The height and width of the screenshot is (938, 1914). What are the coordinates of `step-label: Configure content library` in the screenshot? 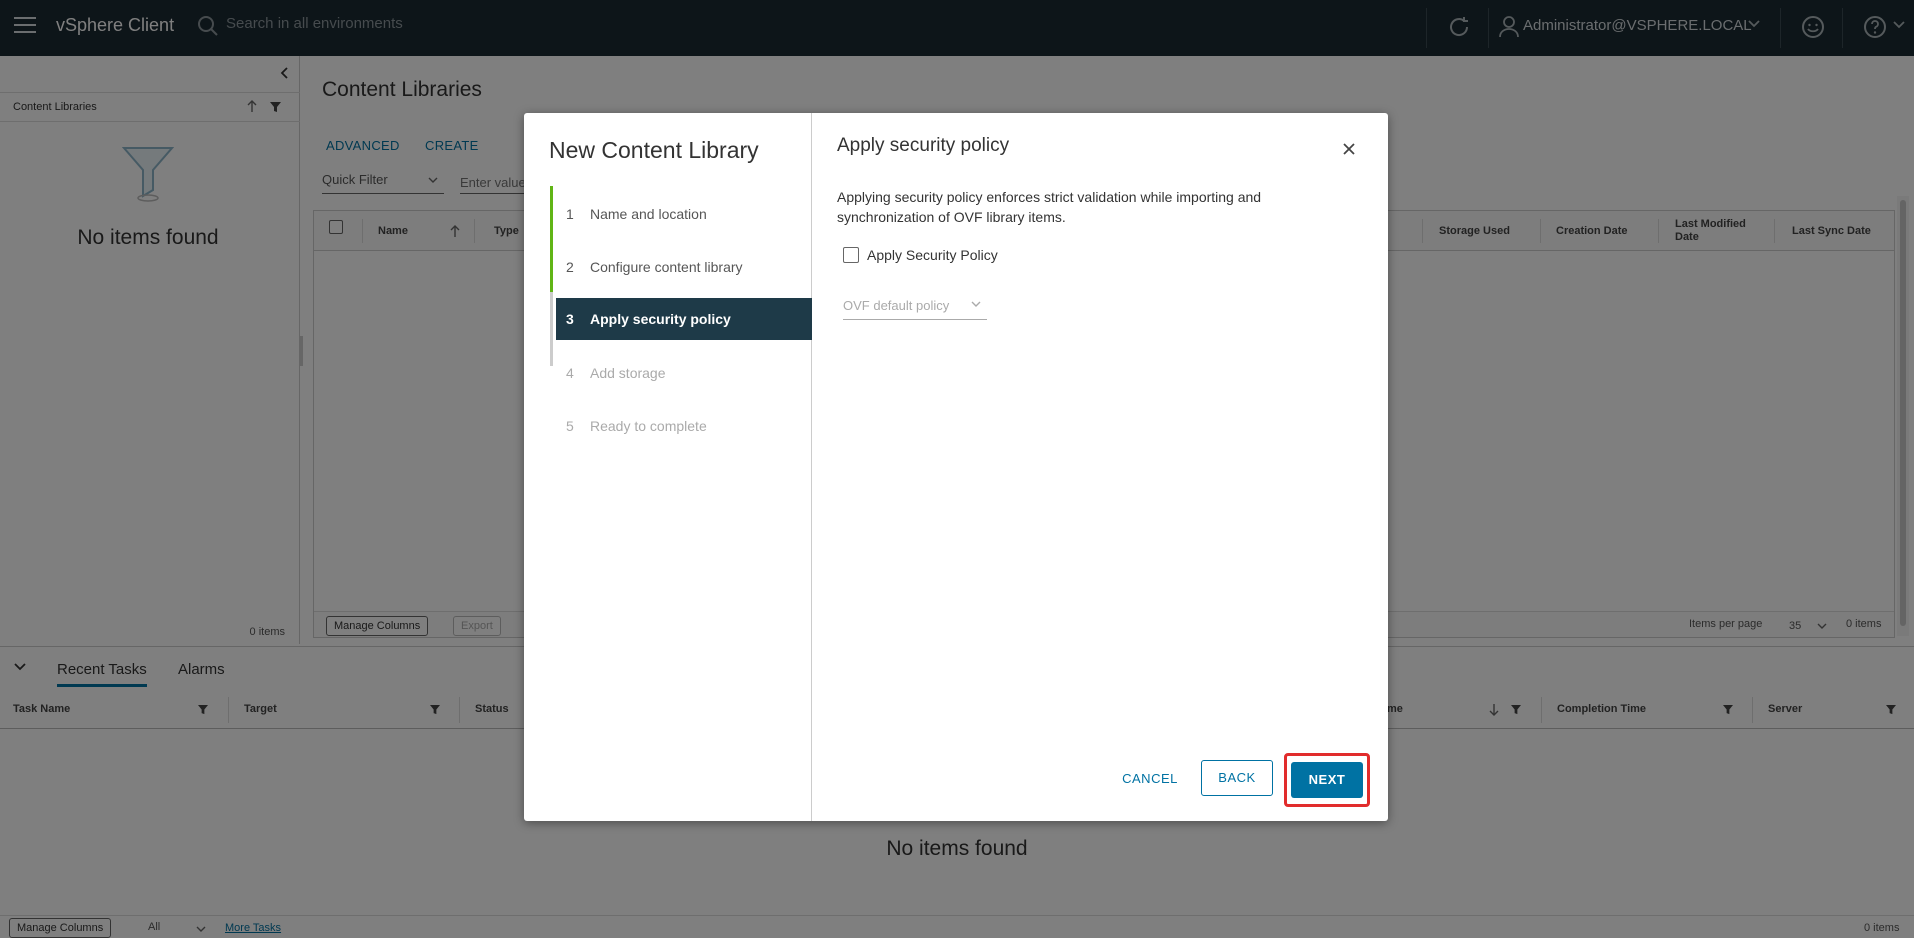 It's located at (666, 267).